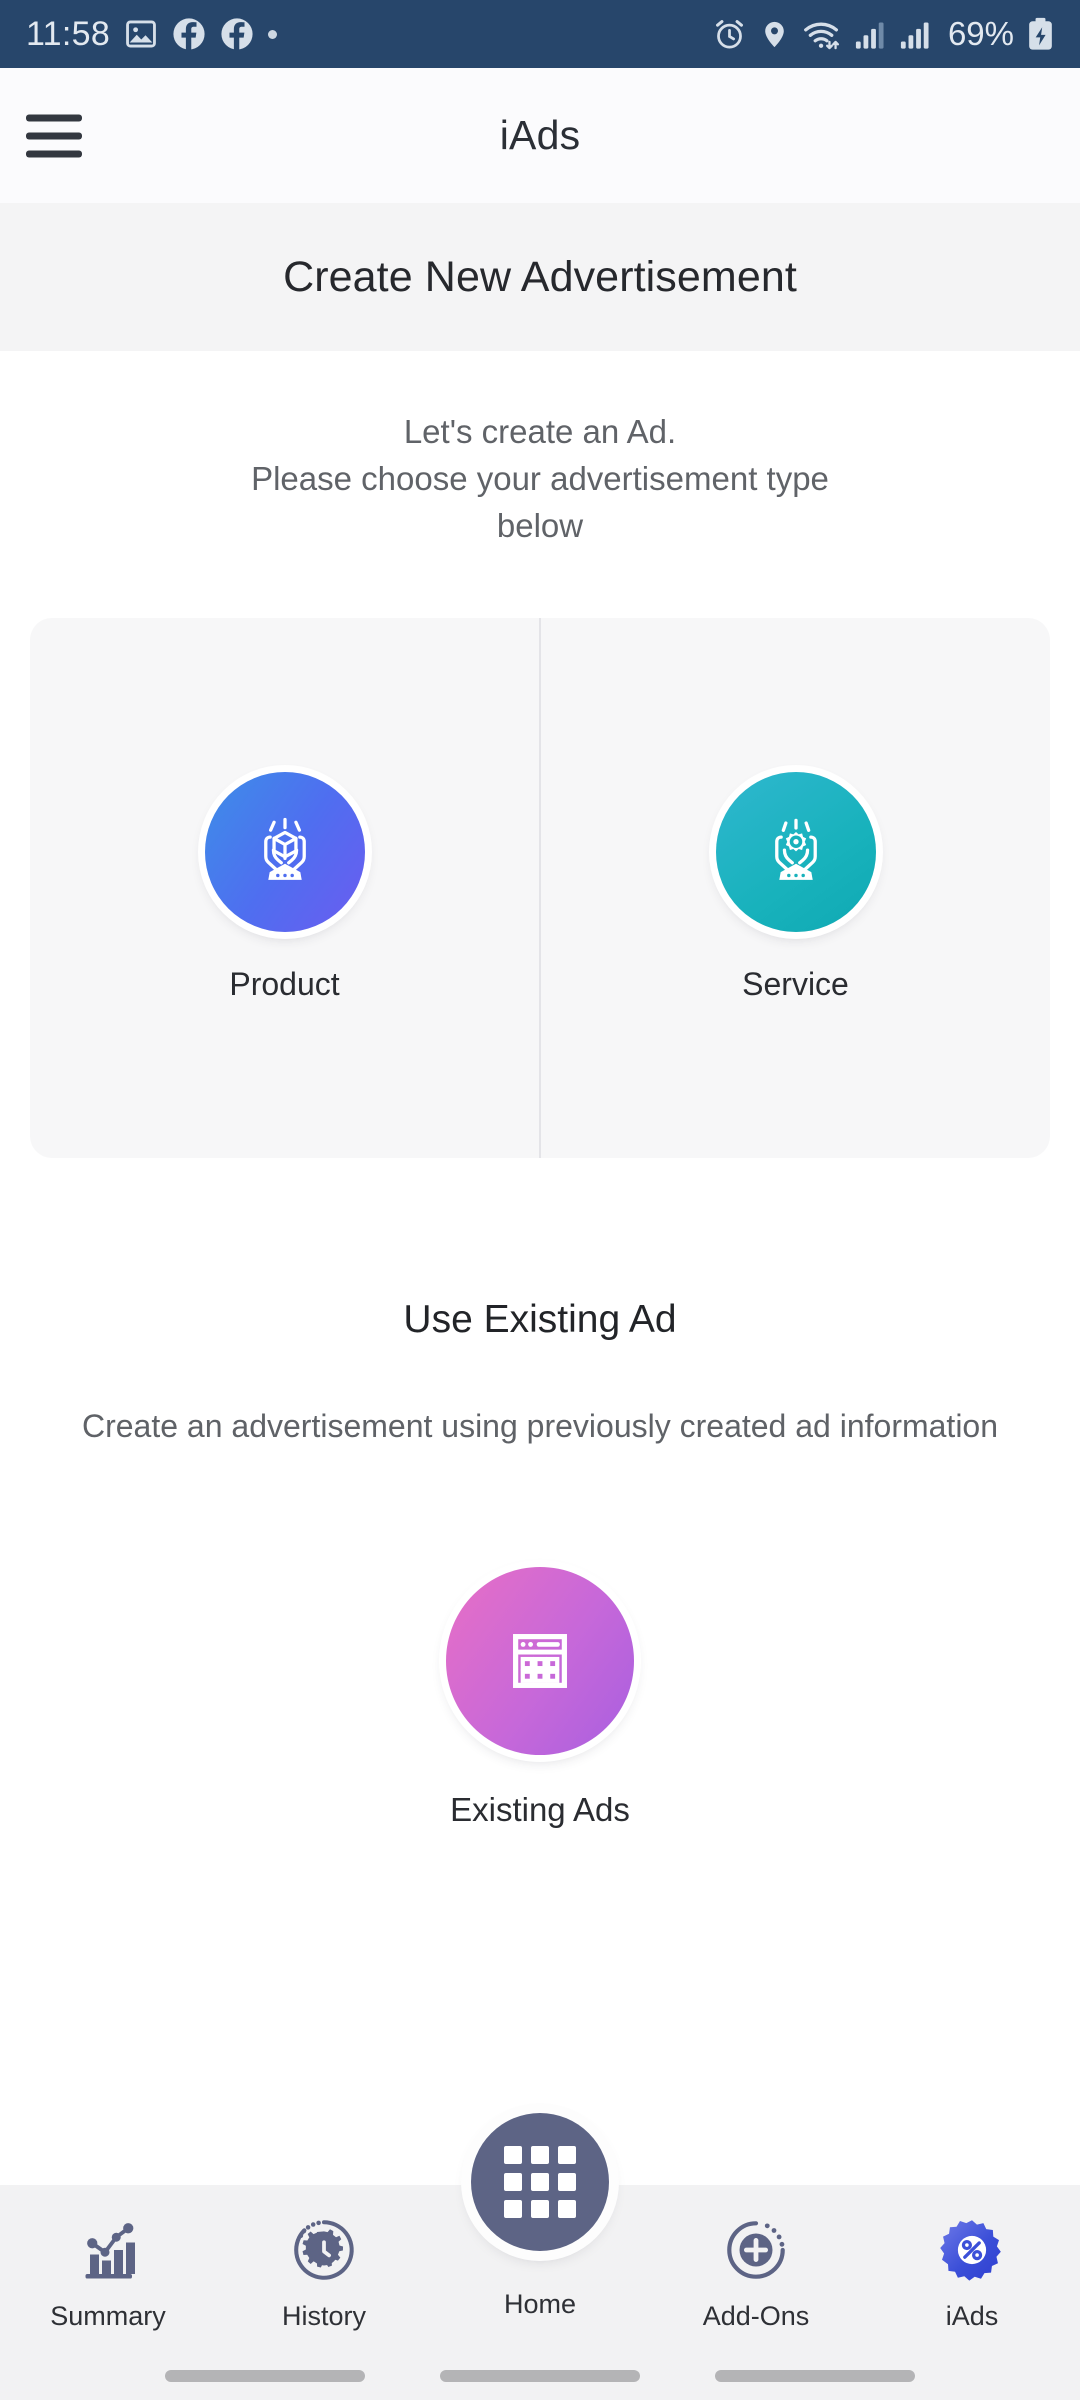 The image size is (1080, 2400). I want to click on alarm-icon, so click(729, 34).